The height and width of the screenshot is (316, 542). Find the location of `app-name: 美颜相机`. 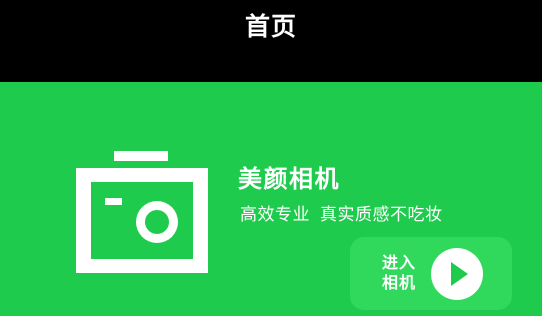

app-name: 美颜相机 is located at coordinates (289, 179).